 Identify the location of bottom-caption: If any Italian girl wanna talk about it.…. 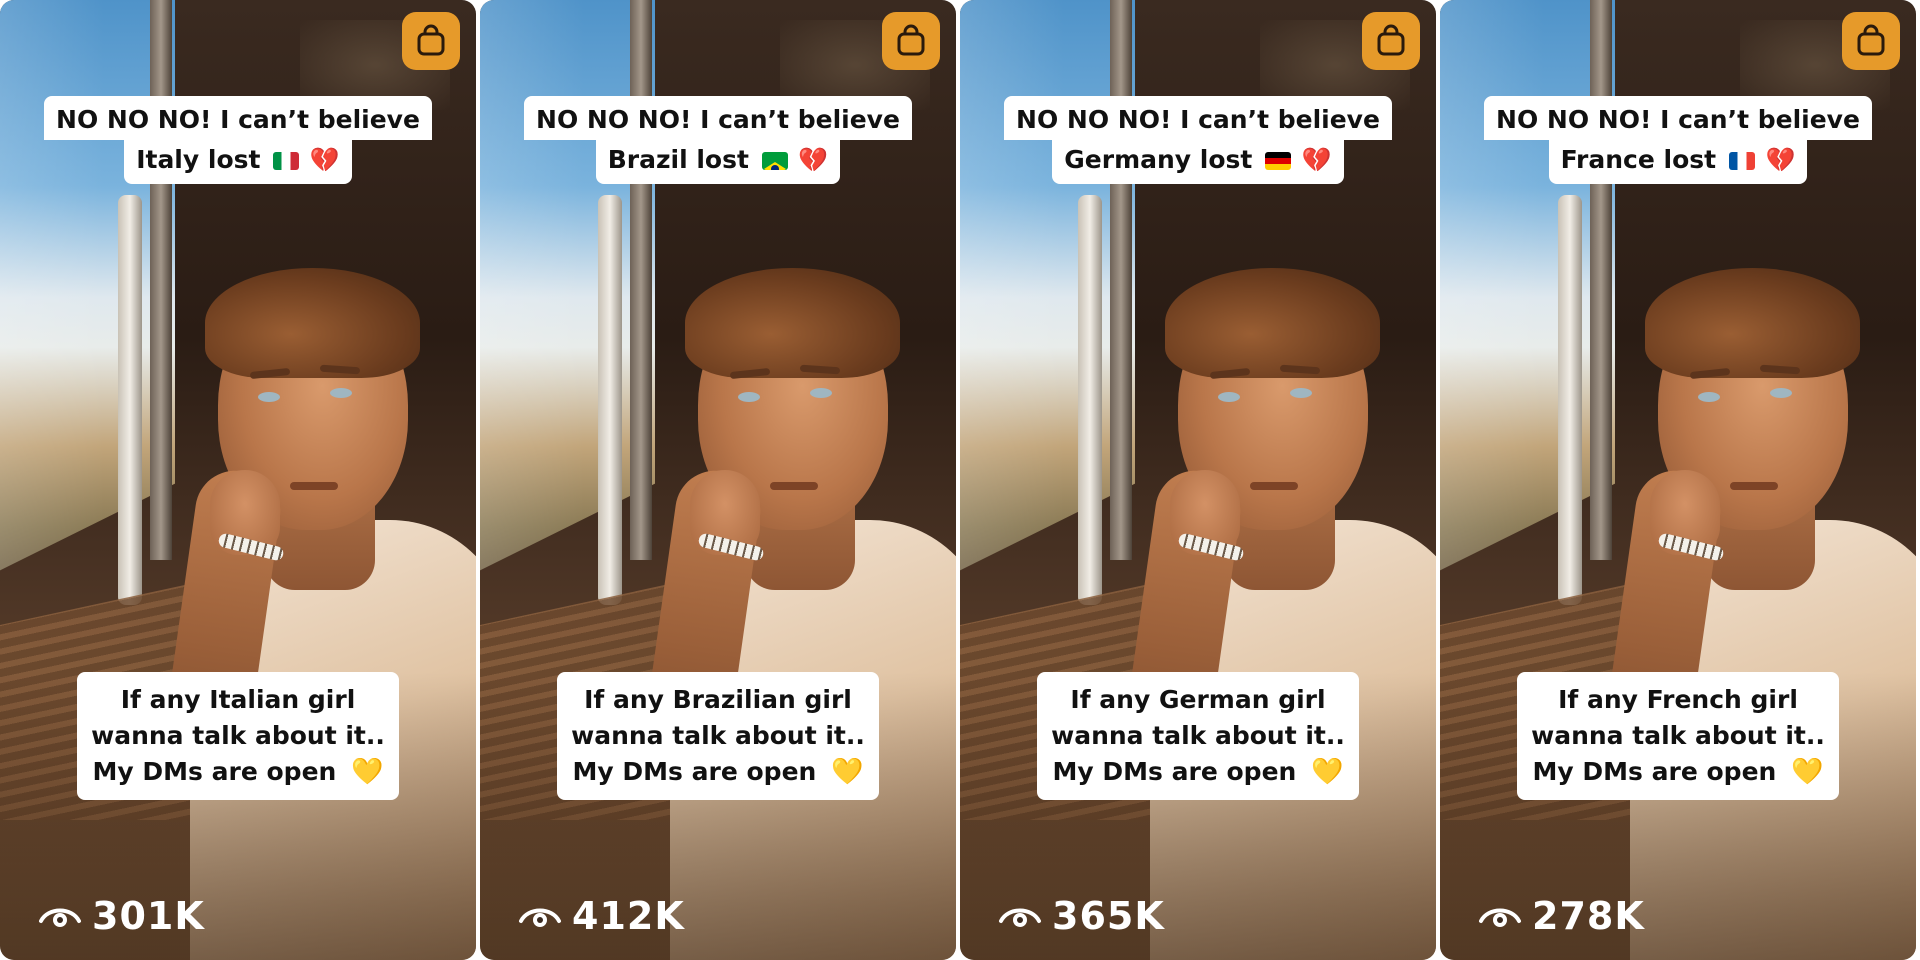
(238, 736).